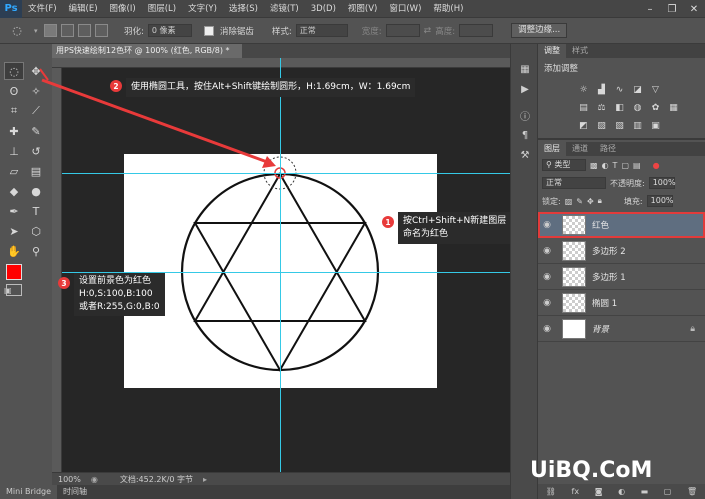 The image size is (705, 499). I want to click on tab-channels: 通道, so click(580, 149).